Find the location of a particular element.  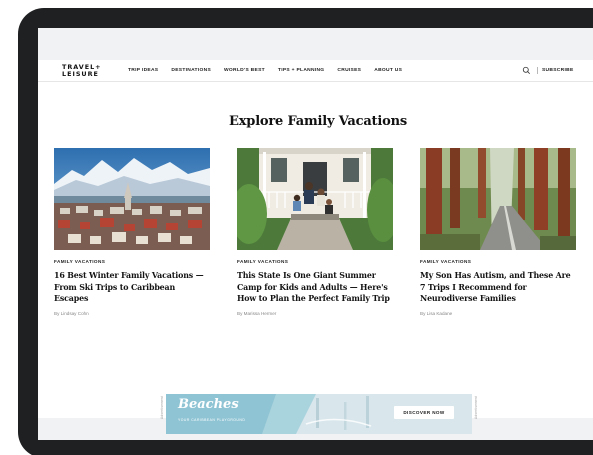

article-byline: By Lisa Kadane is located at coordinates (436, 313).